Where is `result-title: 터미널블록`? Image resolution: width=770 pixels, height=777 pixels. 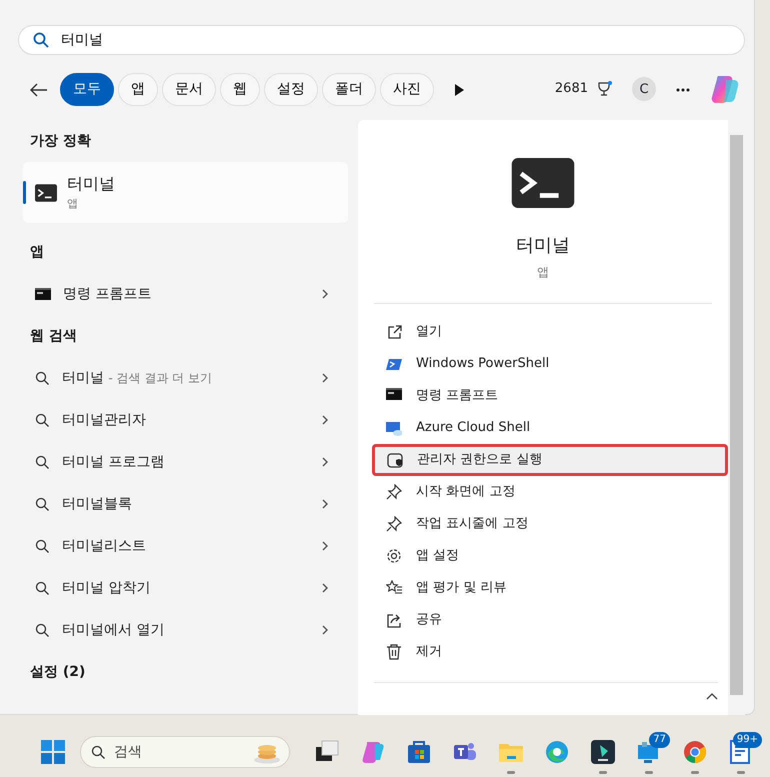
result-title: 터미널블록 is located at coordinates (97, 504).